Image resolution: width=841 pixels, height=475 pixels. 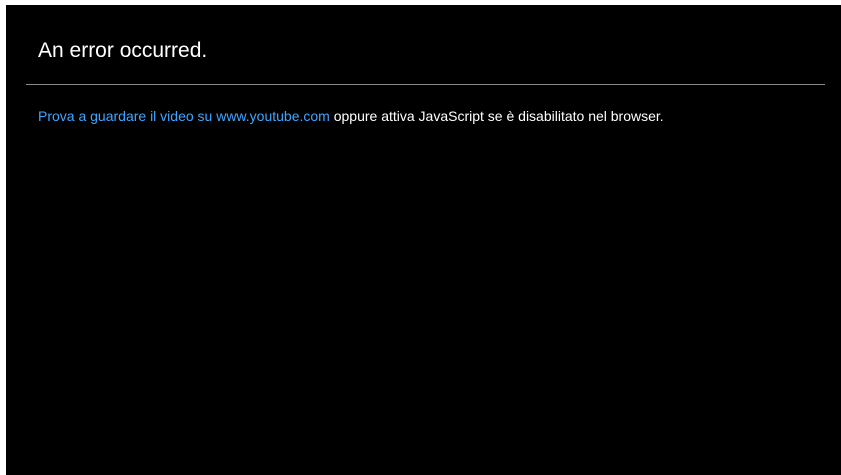 I want to click on error-title: An error occurred., so click(x=123, y=50).